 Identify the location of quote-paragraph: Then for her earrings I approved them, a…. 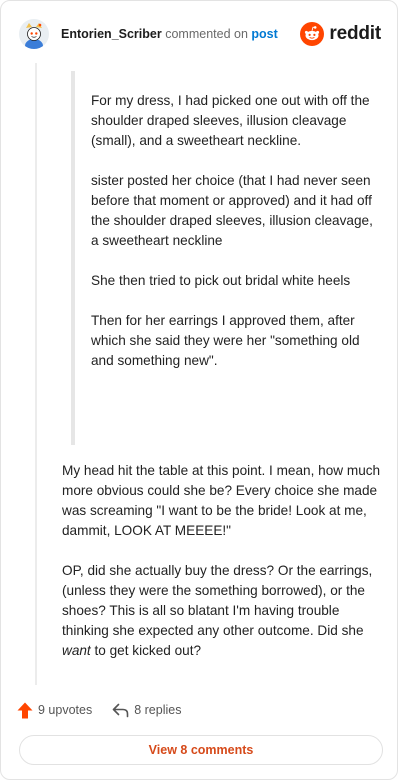
(225, 340).